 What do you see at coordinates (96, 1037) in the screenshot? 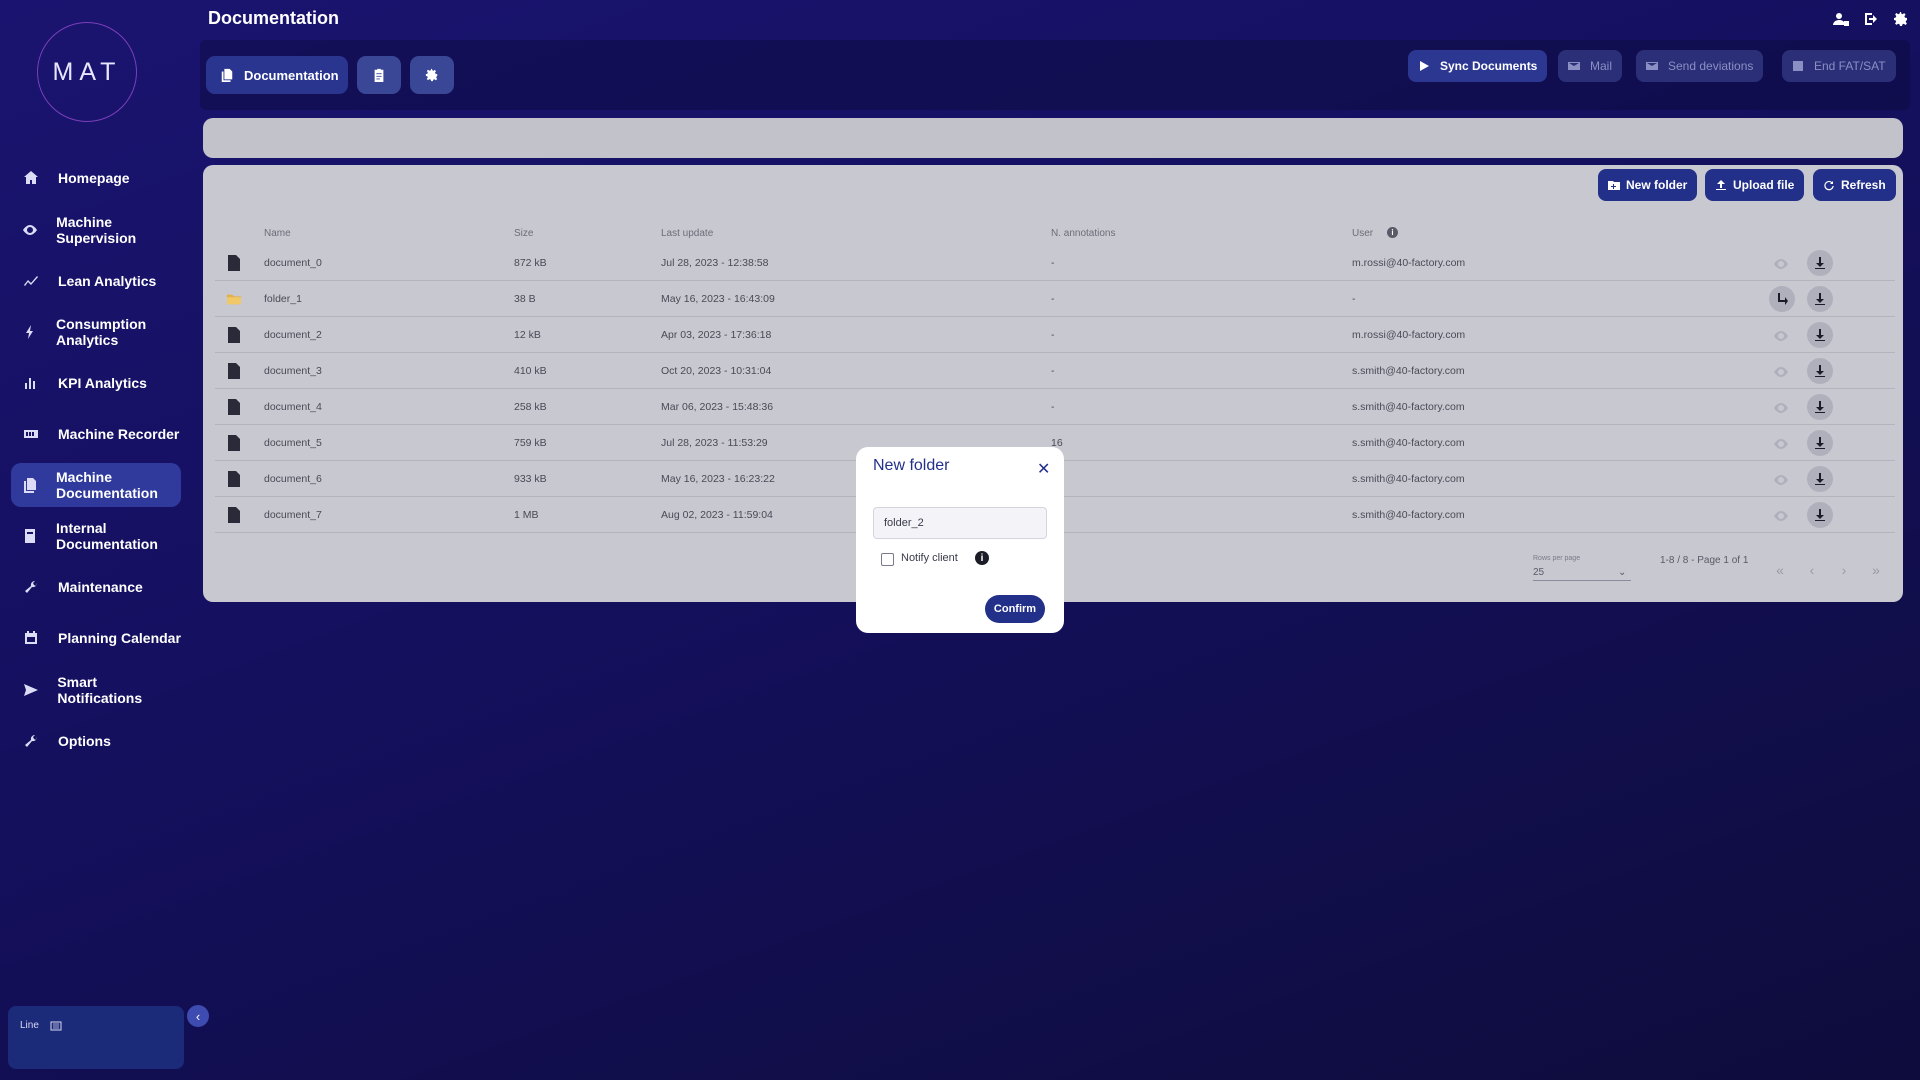
I see `line-selector: Line` at bounding box center [96, 1037].